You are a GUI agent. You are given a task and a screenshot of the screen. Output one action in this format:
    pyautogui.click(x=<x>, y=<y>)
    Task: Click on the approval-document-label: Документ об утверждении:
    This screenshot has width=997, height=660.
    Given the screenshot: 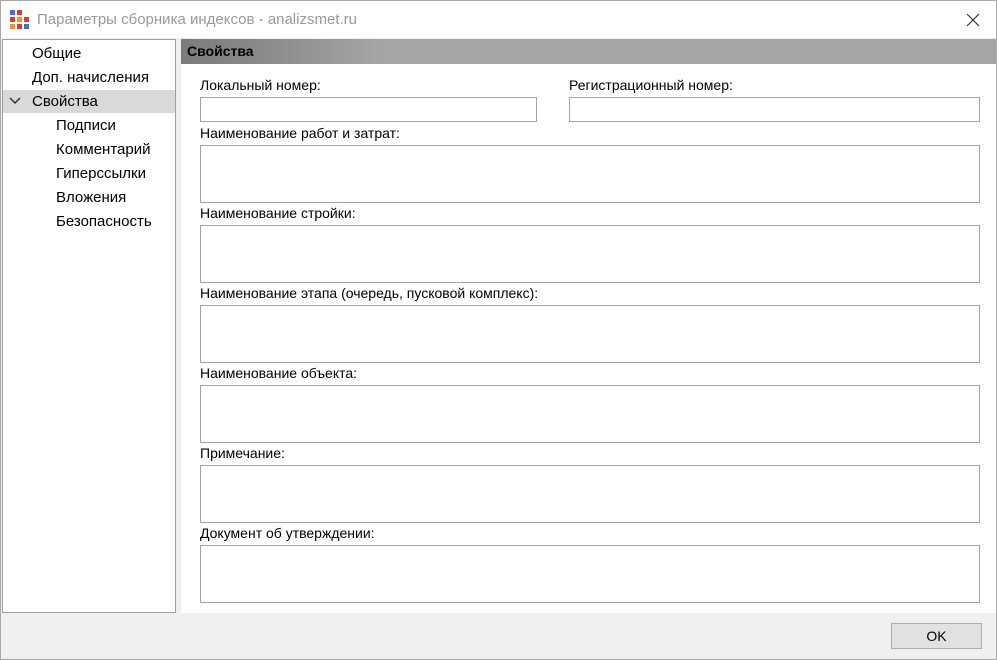 What is the action you would take?
    pyautogui.click(x=287, y=533)
    